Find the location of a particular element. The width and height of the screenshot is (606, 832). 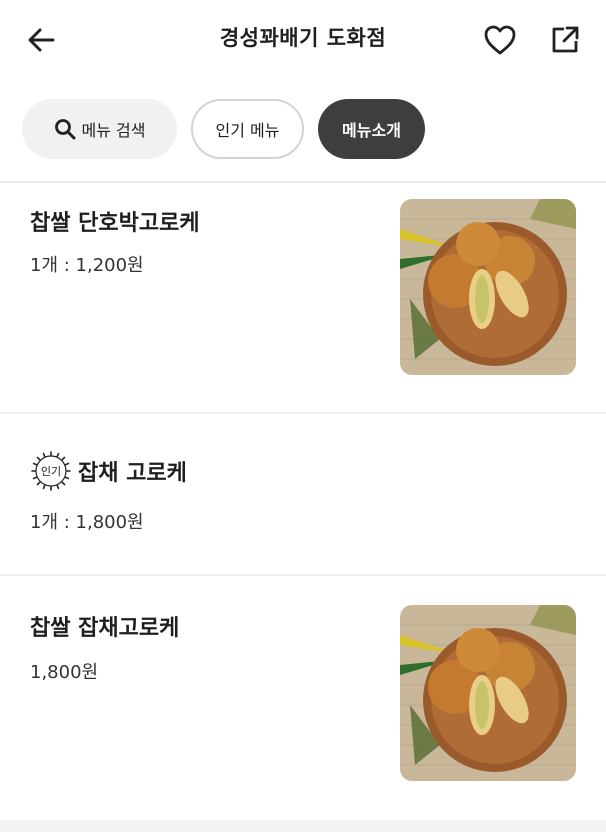

menu-intro-label: 메뉴소개 is located at coordinates (371, 130).